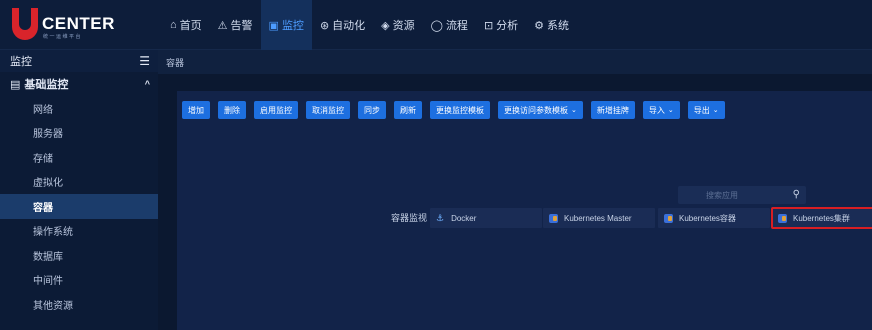  I want to click on nav-label: 自动化, so click(349, 26).